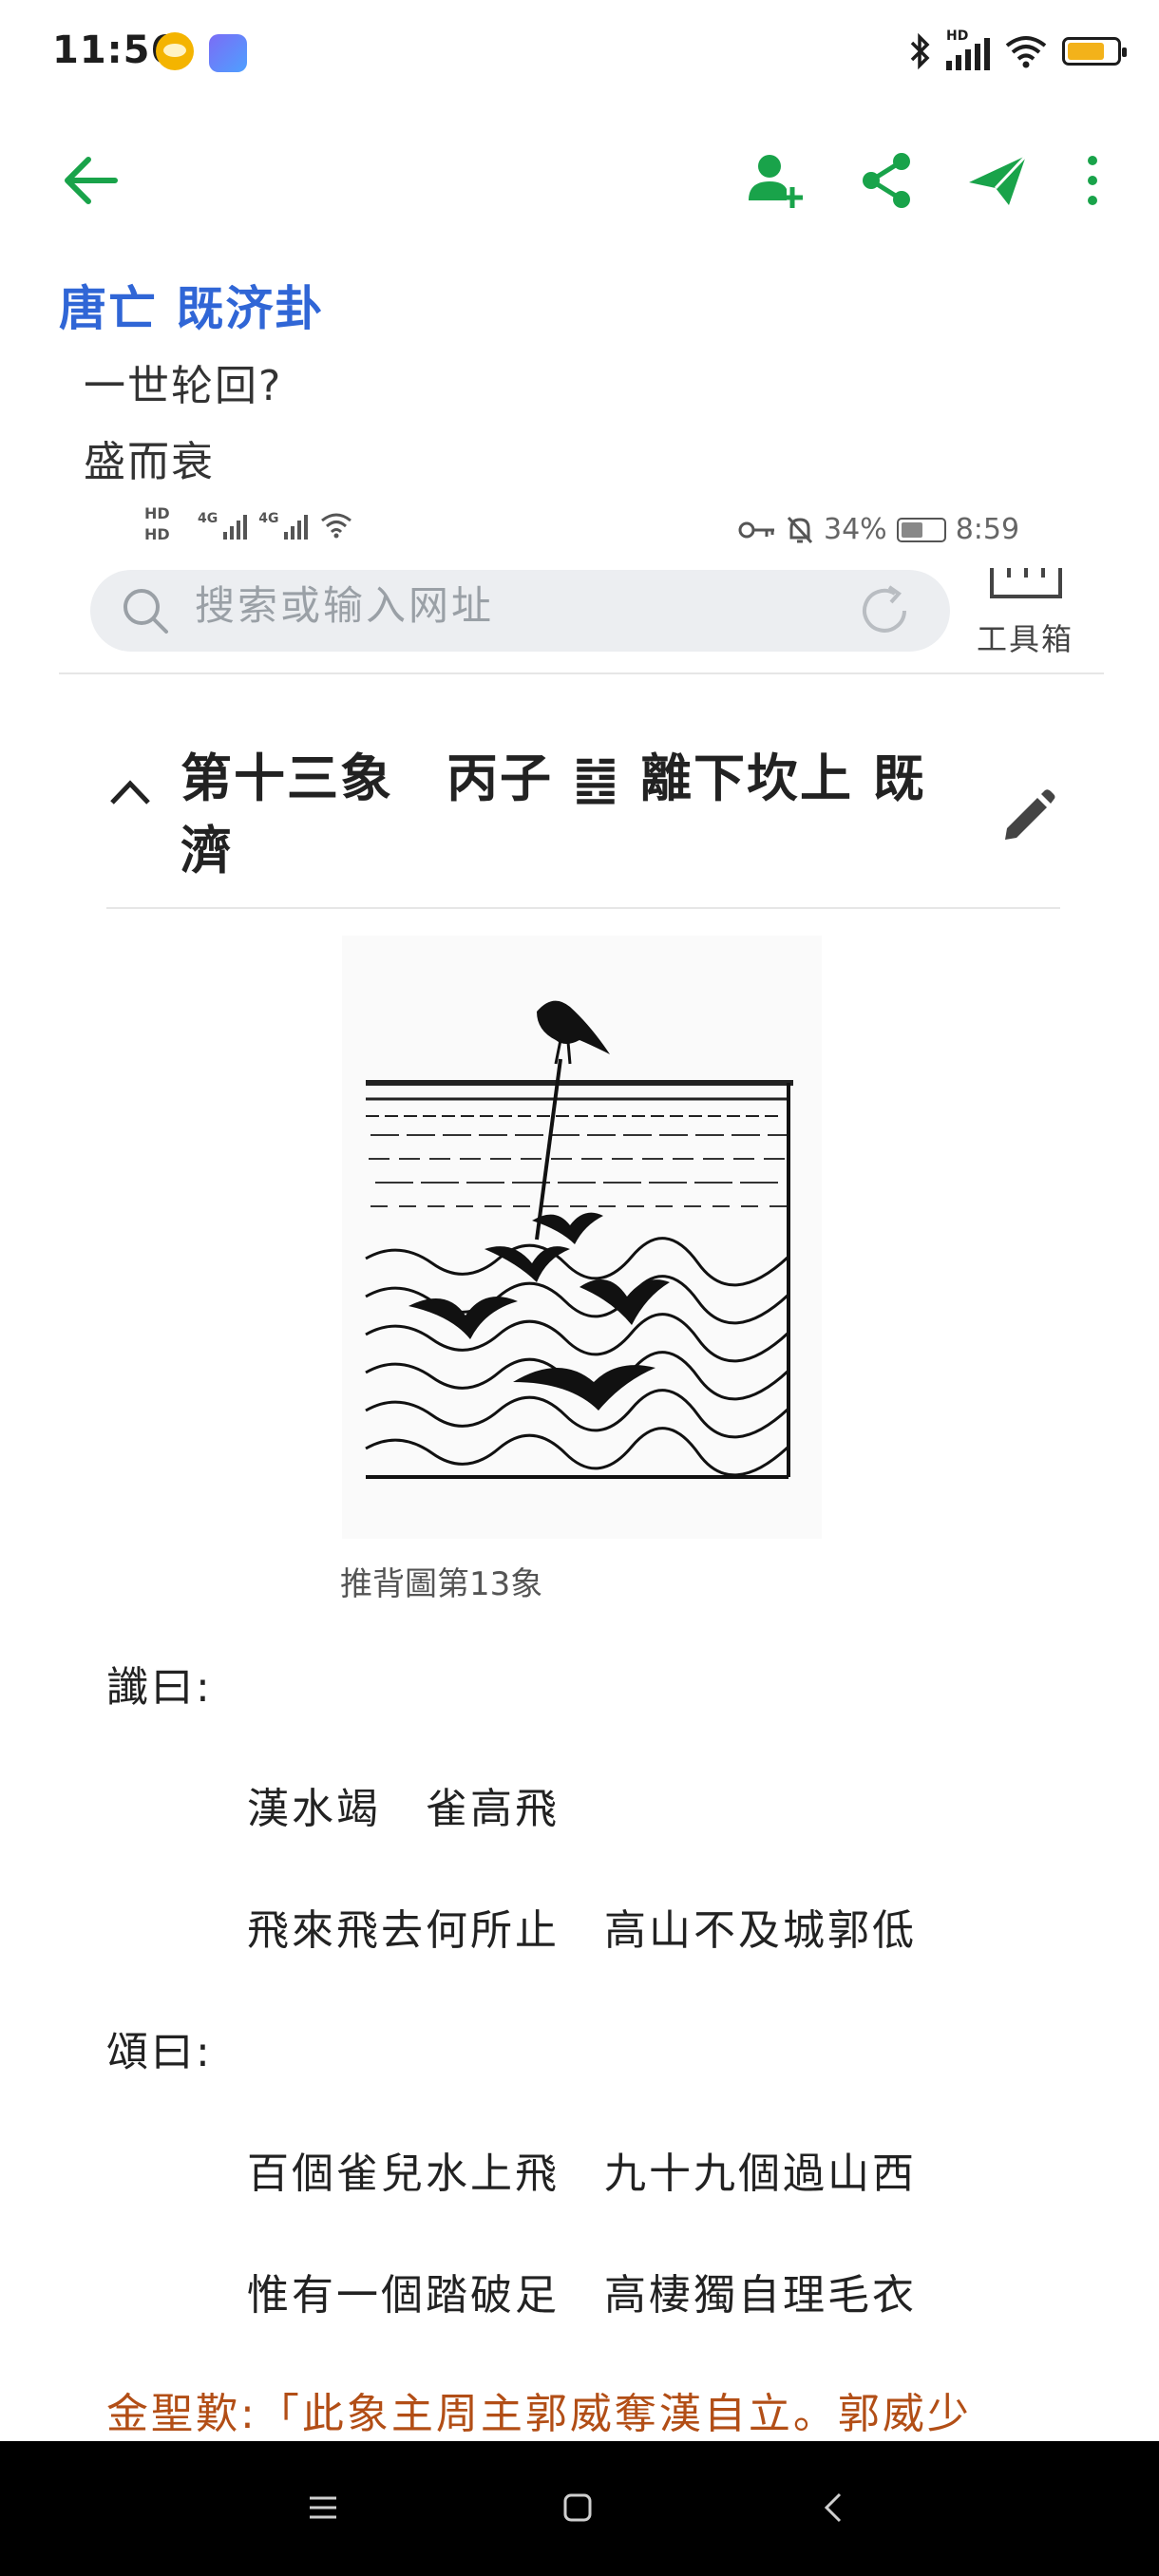  Describe the element at coordinates (323, 2508) in the screenshot. I see `menu-icon` at that location.